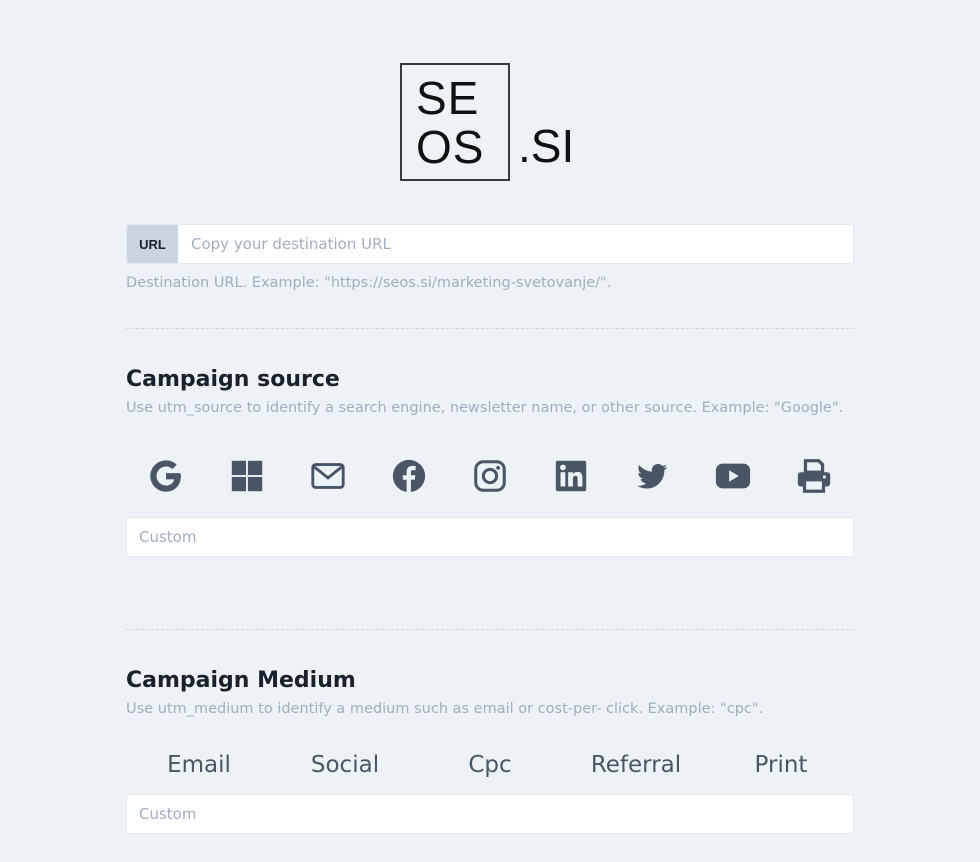 Image resolution: width=980 pixels, height=862 pixels. Describe the element at coordinates (652, 476) in the screenshot. I see `twitter-icon` at that location.